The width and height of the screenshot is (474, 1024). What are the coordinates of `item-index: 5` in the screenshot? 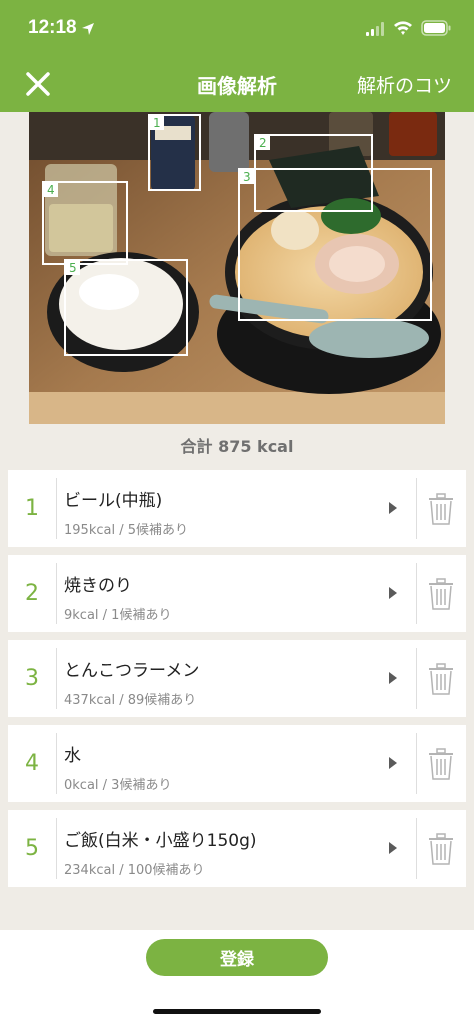 It's located at (32, 848).